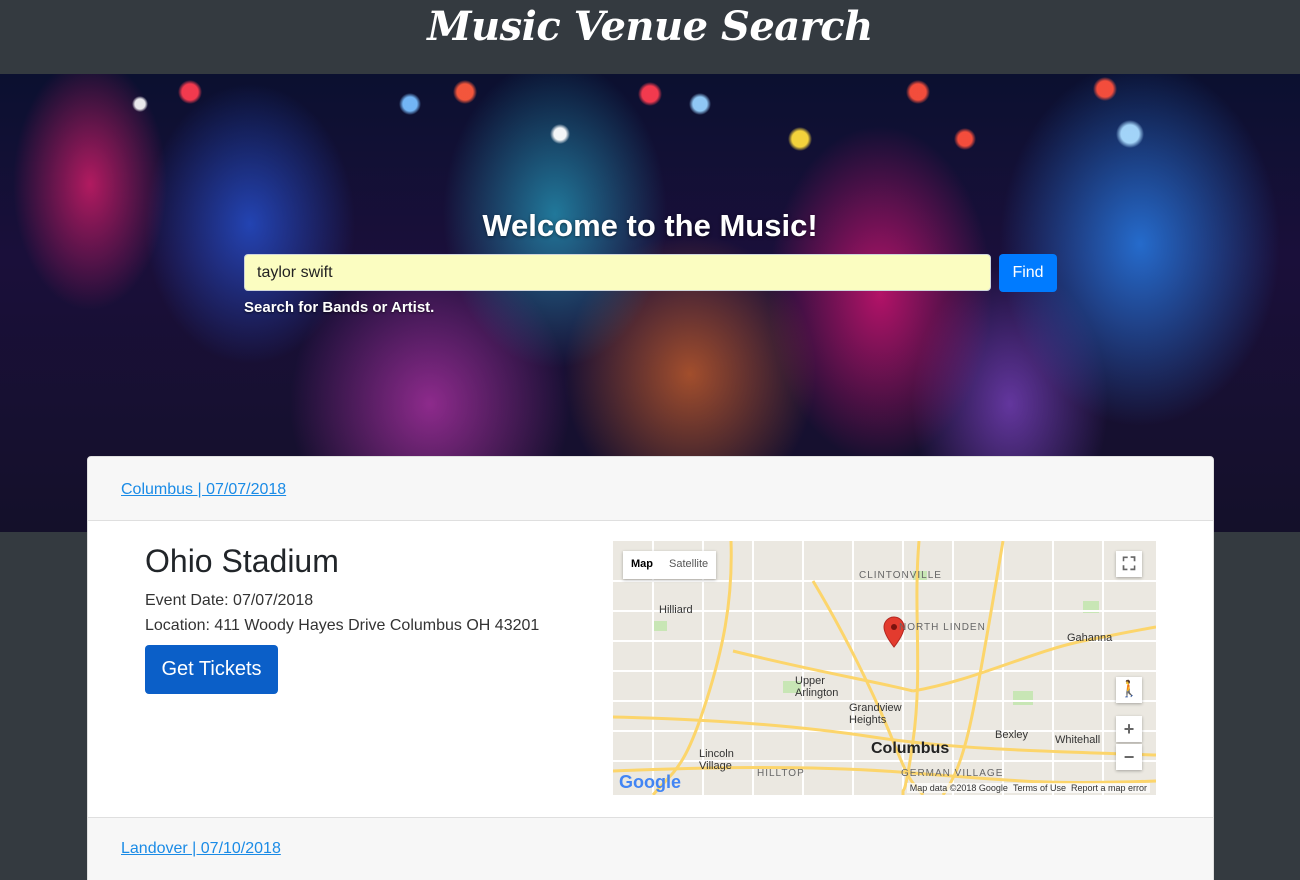 The height and width of the screenshot is (880, 1300). What do you see at coordinates (650, 26) in the screenshot?
I see `site-title: Music Venue Search` at bounding box center [650, 26].